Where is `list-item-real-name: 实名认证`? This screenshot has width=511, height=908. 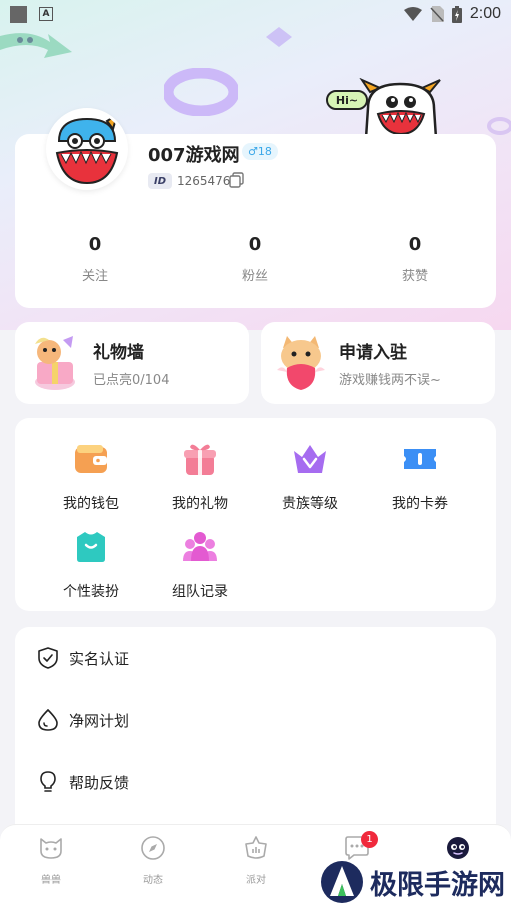
list-item-real-name: 实名认证 is located at coordinates (83, 658).